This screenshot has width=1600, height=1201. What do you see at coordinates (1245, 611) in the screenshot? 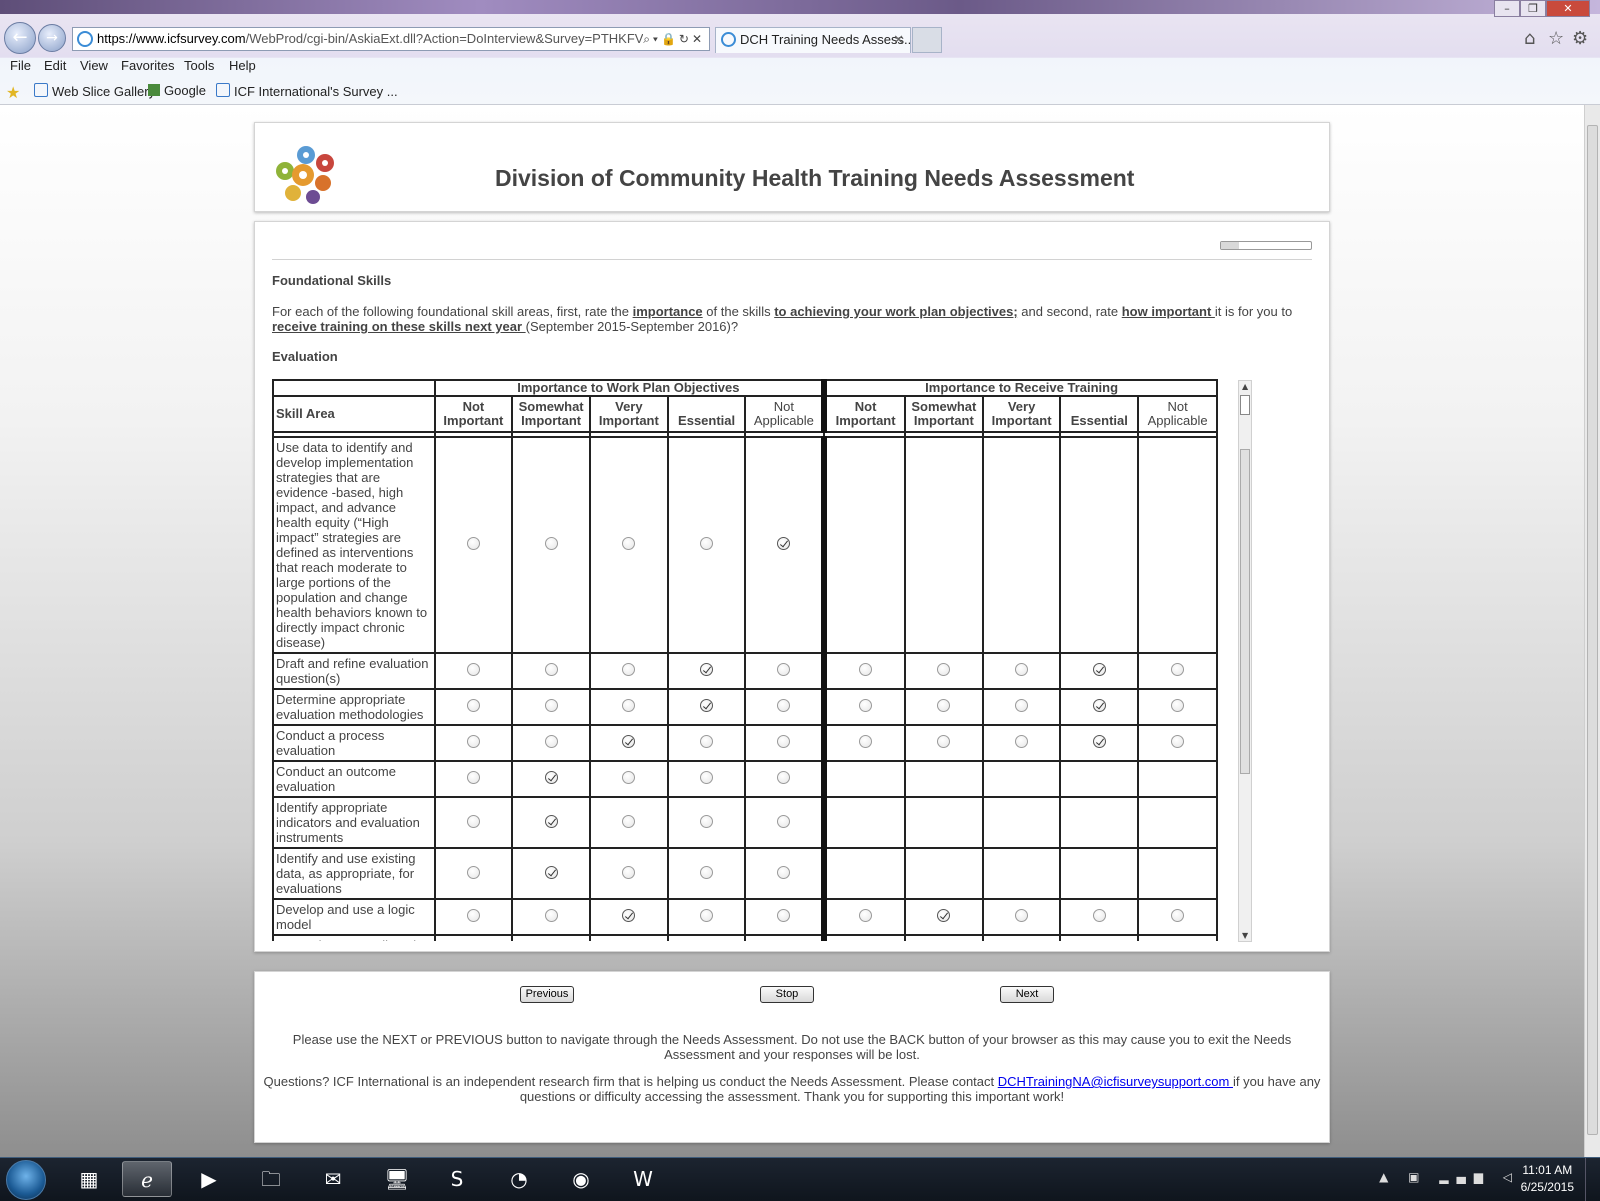
I see `scroll-thumb` at bounding box center [1245, 611].